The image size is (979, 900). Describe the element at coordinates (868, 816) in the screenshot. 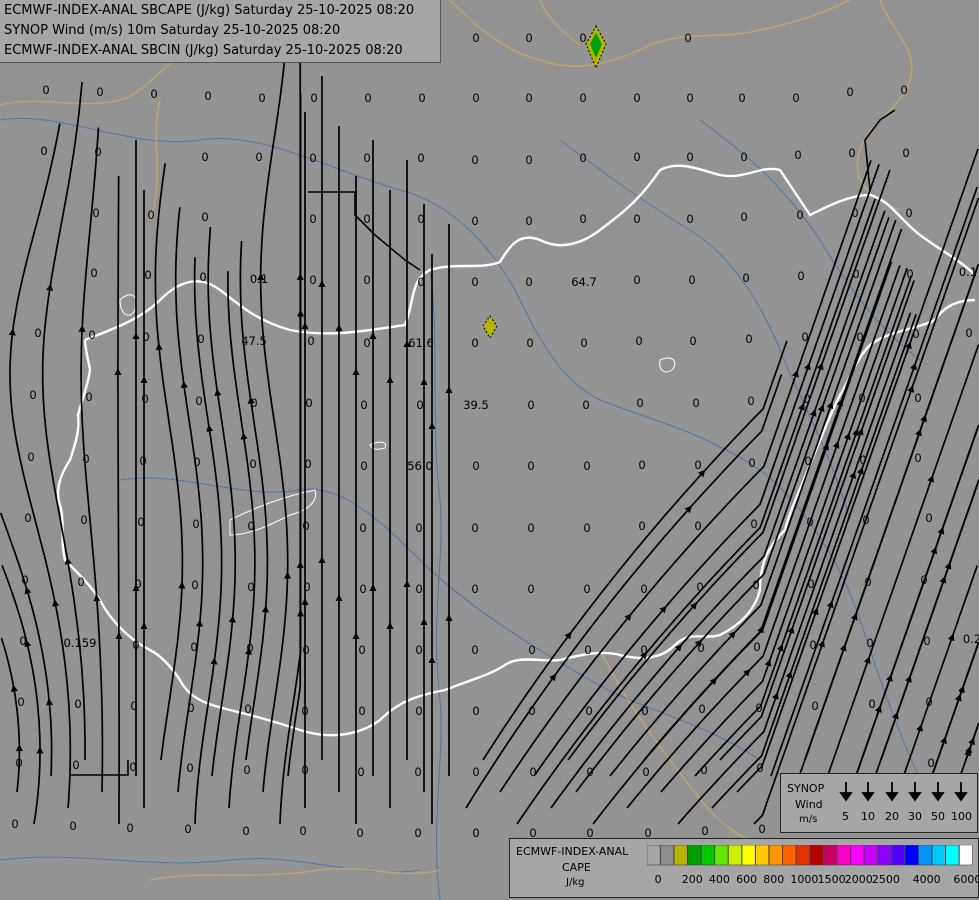

I see `synop-value-10: 10` at that location.